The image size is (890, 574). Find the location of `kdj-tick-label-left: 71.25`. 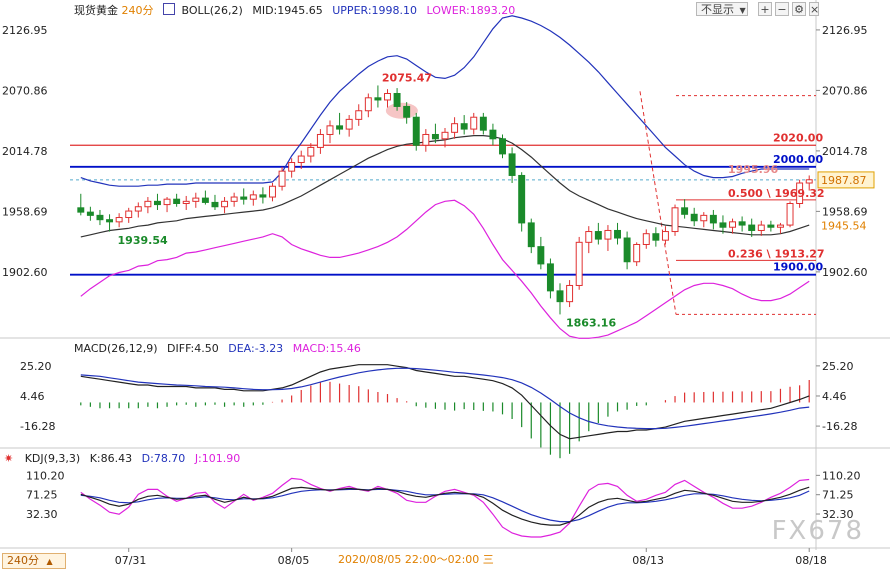

kdj-tick-label-left: 71.25 is located at coordinates (42, 495).